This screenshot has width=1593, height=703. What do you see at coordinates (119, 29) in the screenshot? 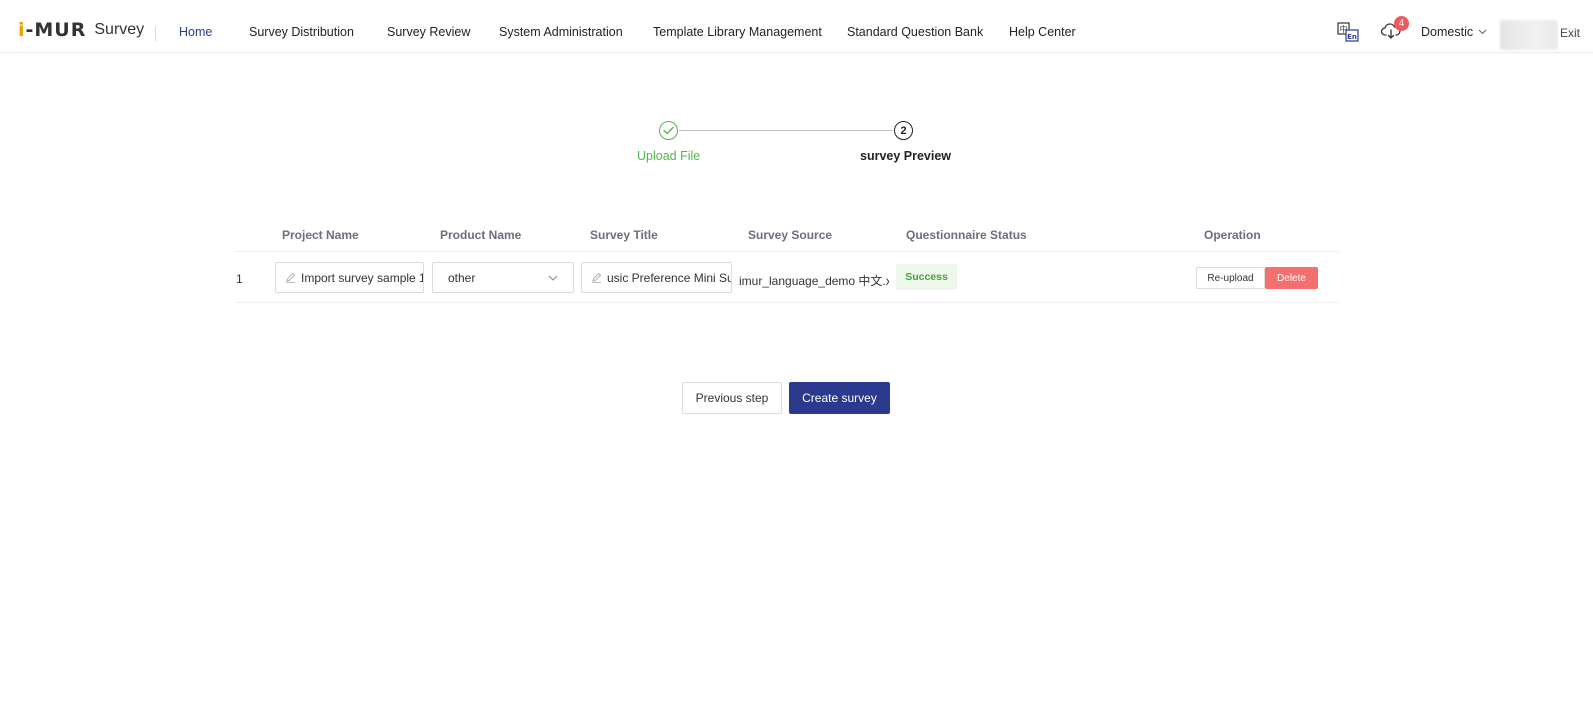
I see `logo-text: Survey` at bounding box center [119, 29].